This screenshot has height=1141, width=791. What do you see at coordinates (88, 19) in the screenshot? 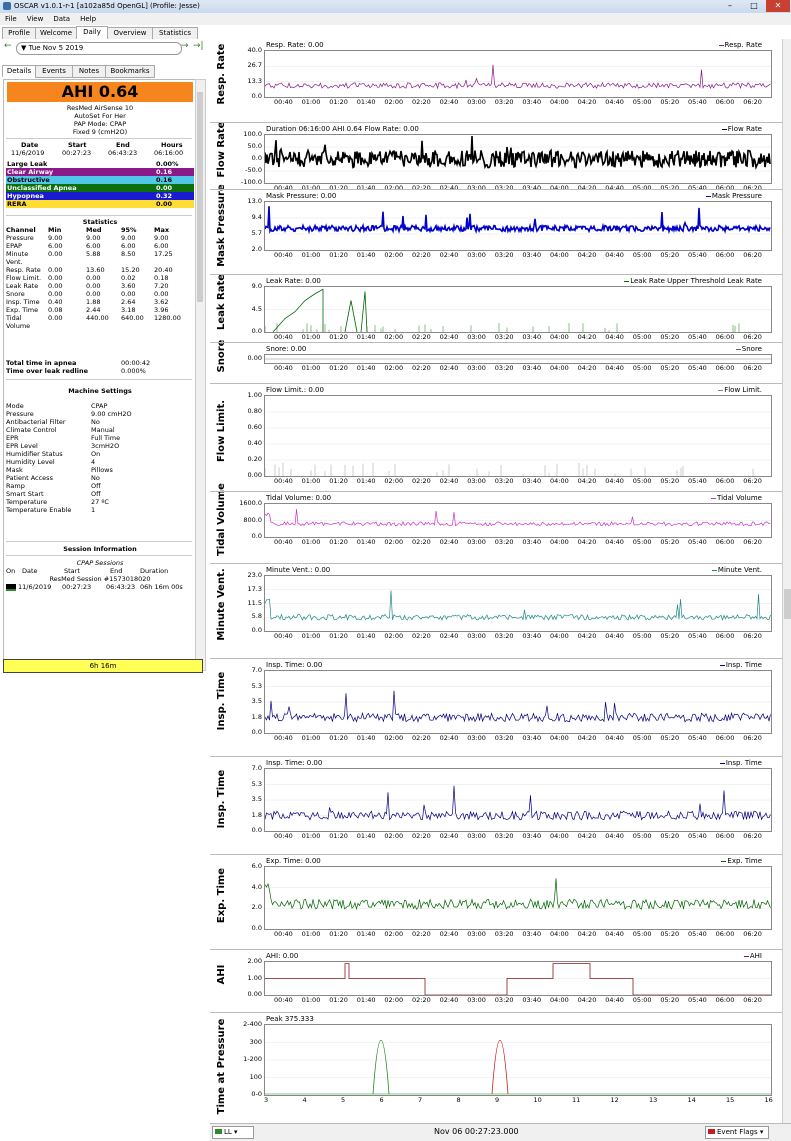
I see `menu-help: Help` at bounding box center [88, 19].